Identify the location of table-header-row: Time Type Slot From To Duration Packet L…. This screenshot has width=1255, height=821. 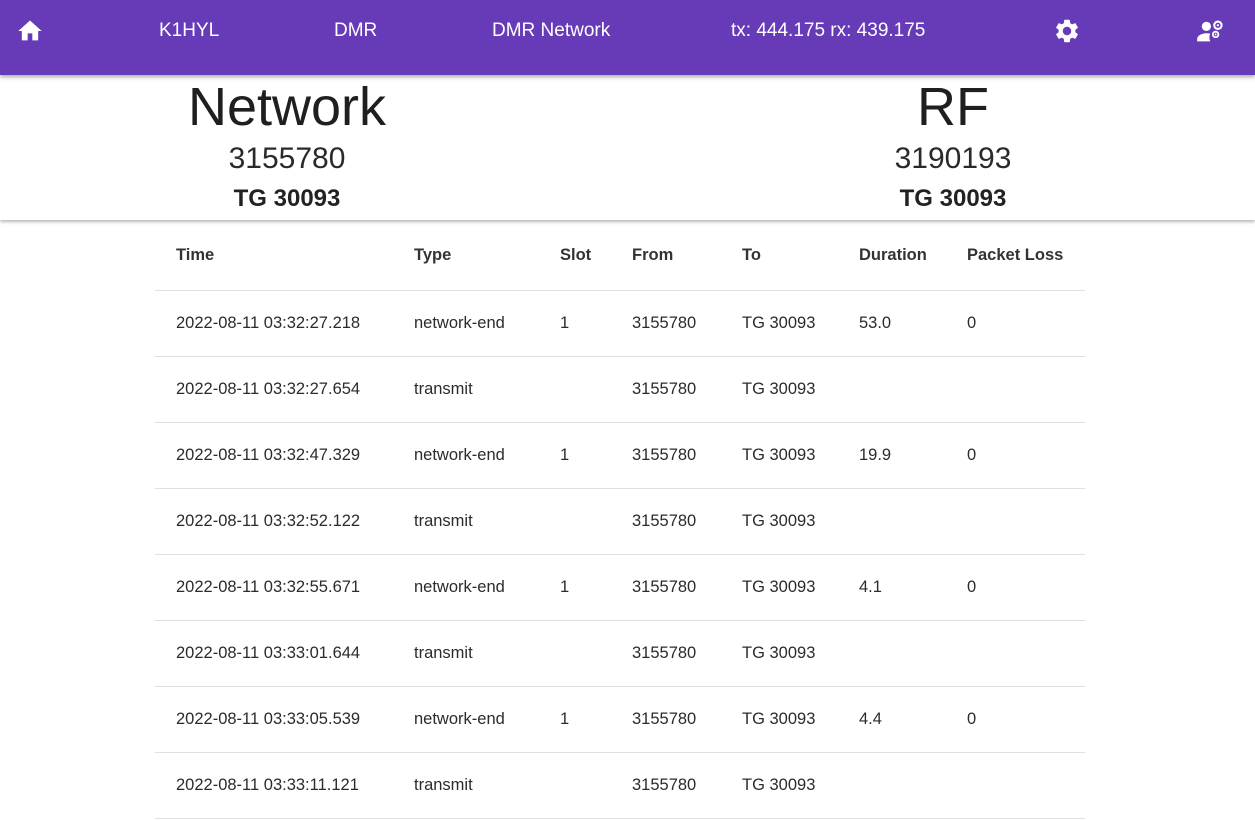
(620, 255).